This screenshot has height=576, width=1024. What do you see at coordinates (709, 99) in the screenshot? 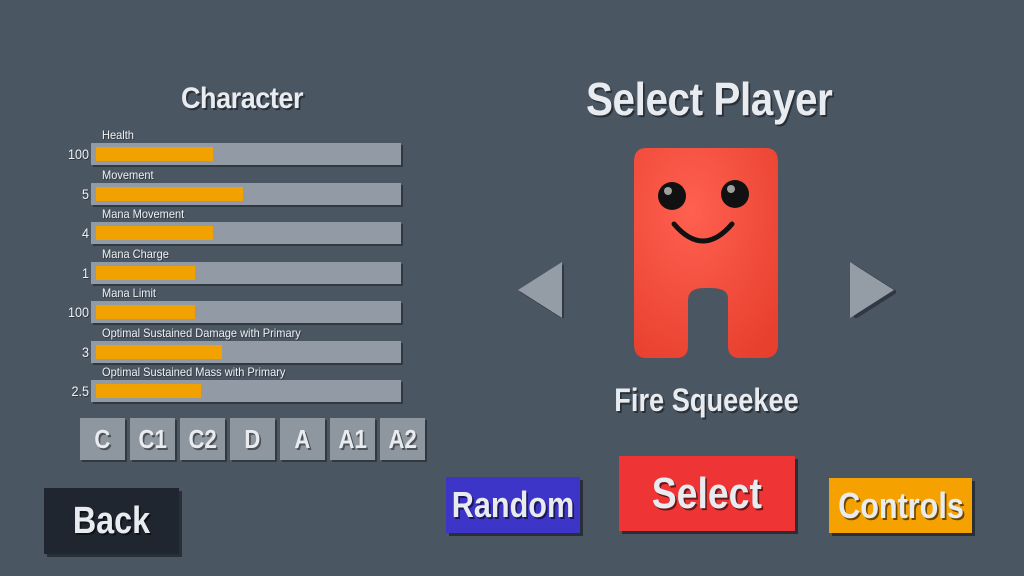
I see `page-title: Select Player` at bounding box center [709, 99].